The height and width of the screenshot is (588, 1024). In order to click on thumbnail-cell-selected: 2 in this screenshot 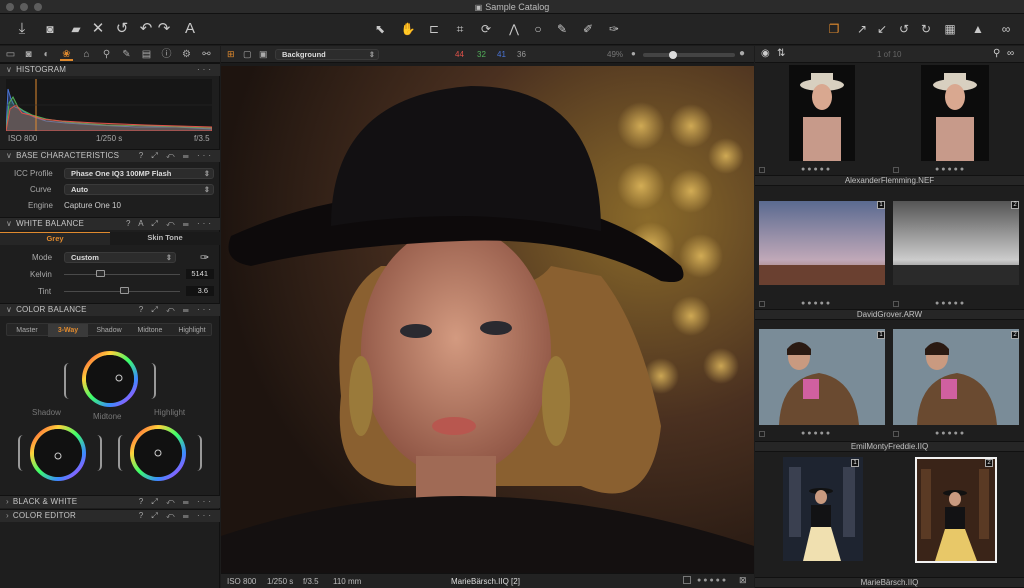, I will do `click(956, 511)`.